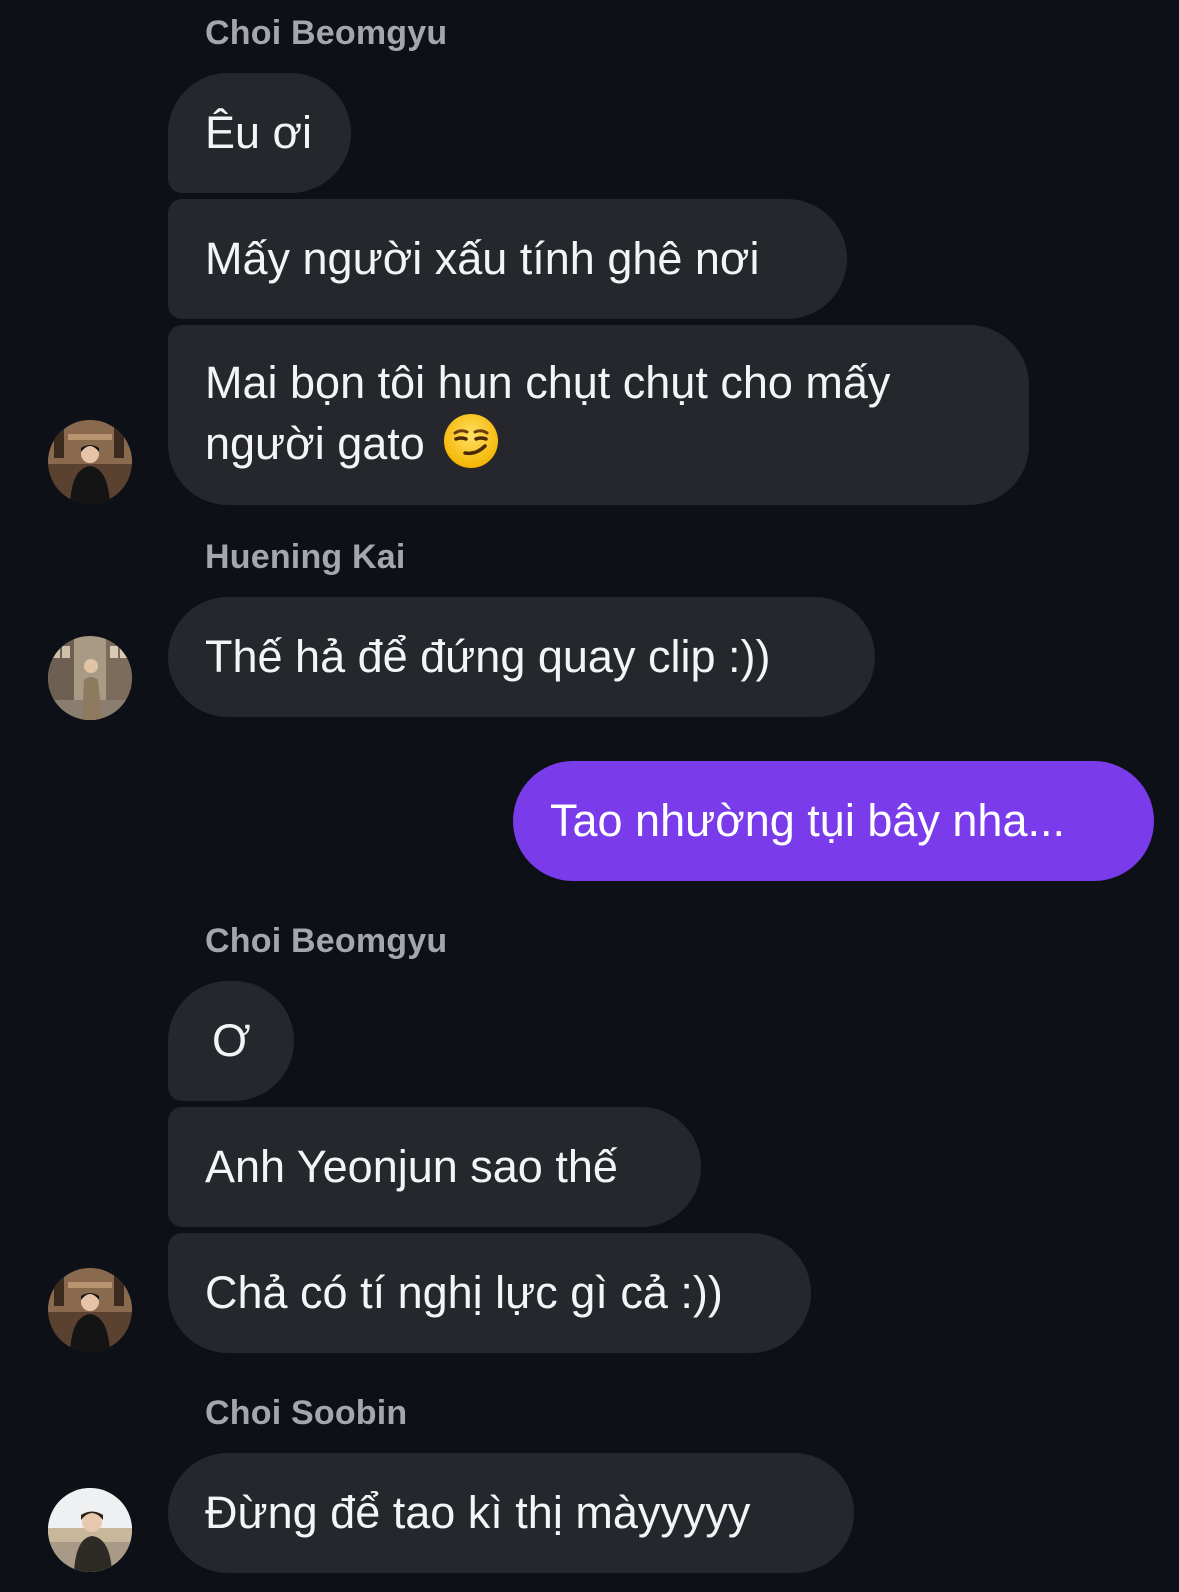  I want to click on message-bubble: Anh Yeonjun sao thế, so click(434, 1167).